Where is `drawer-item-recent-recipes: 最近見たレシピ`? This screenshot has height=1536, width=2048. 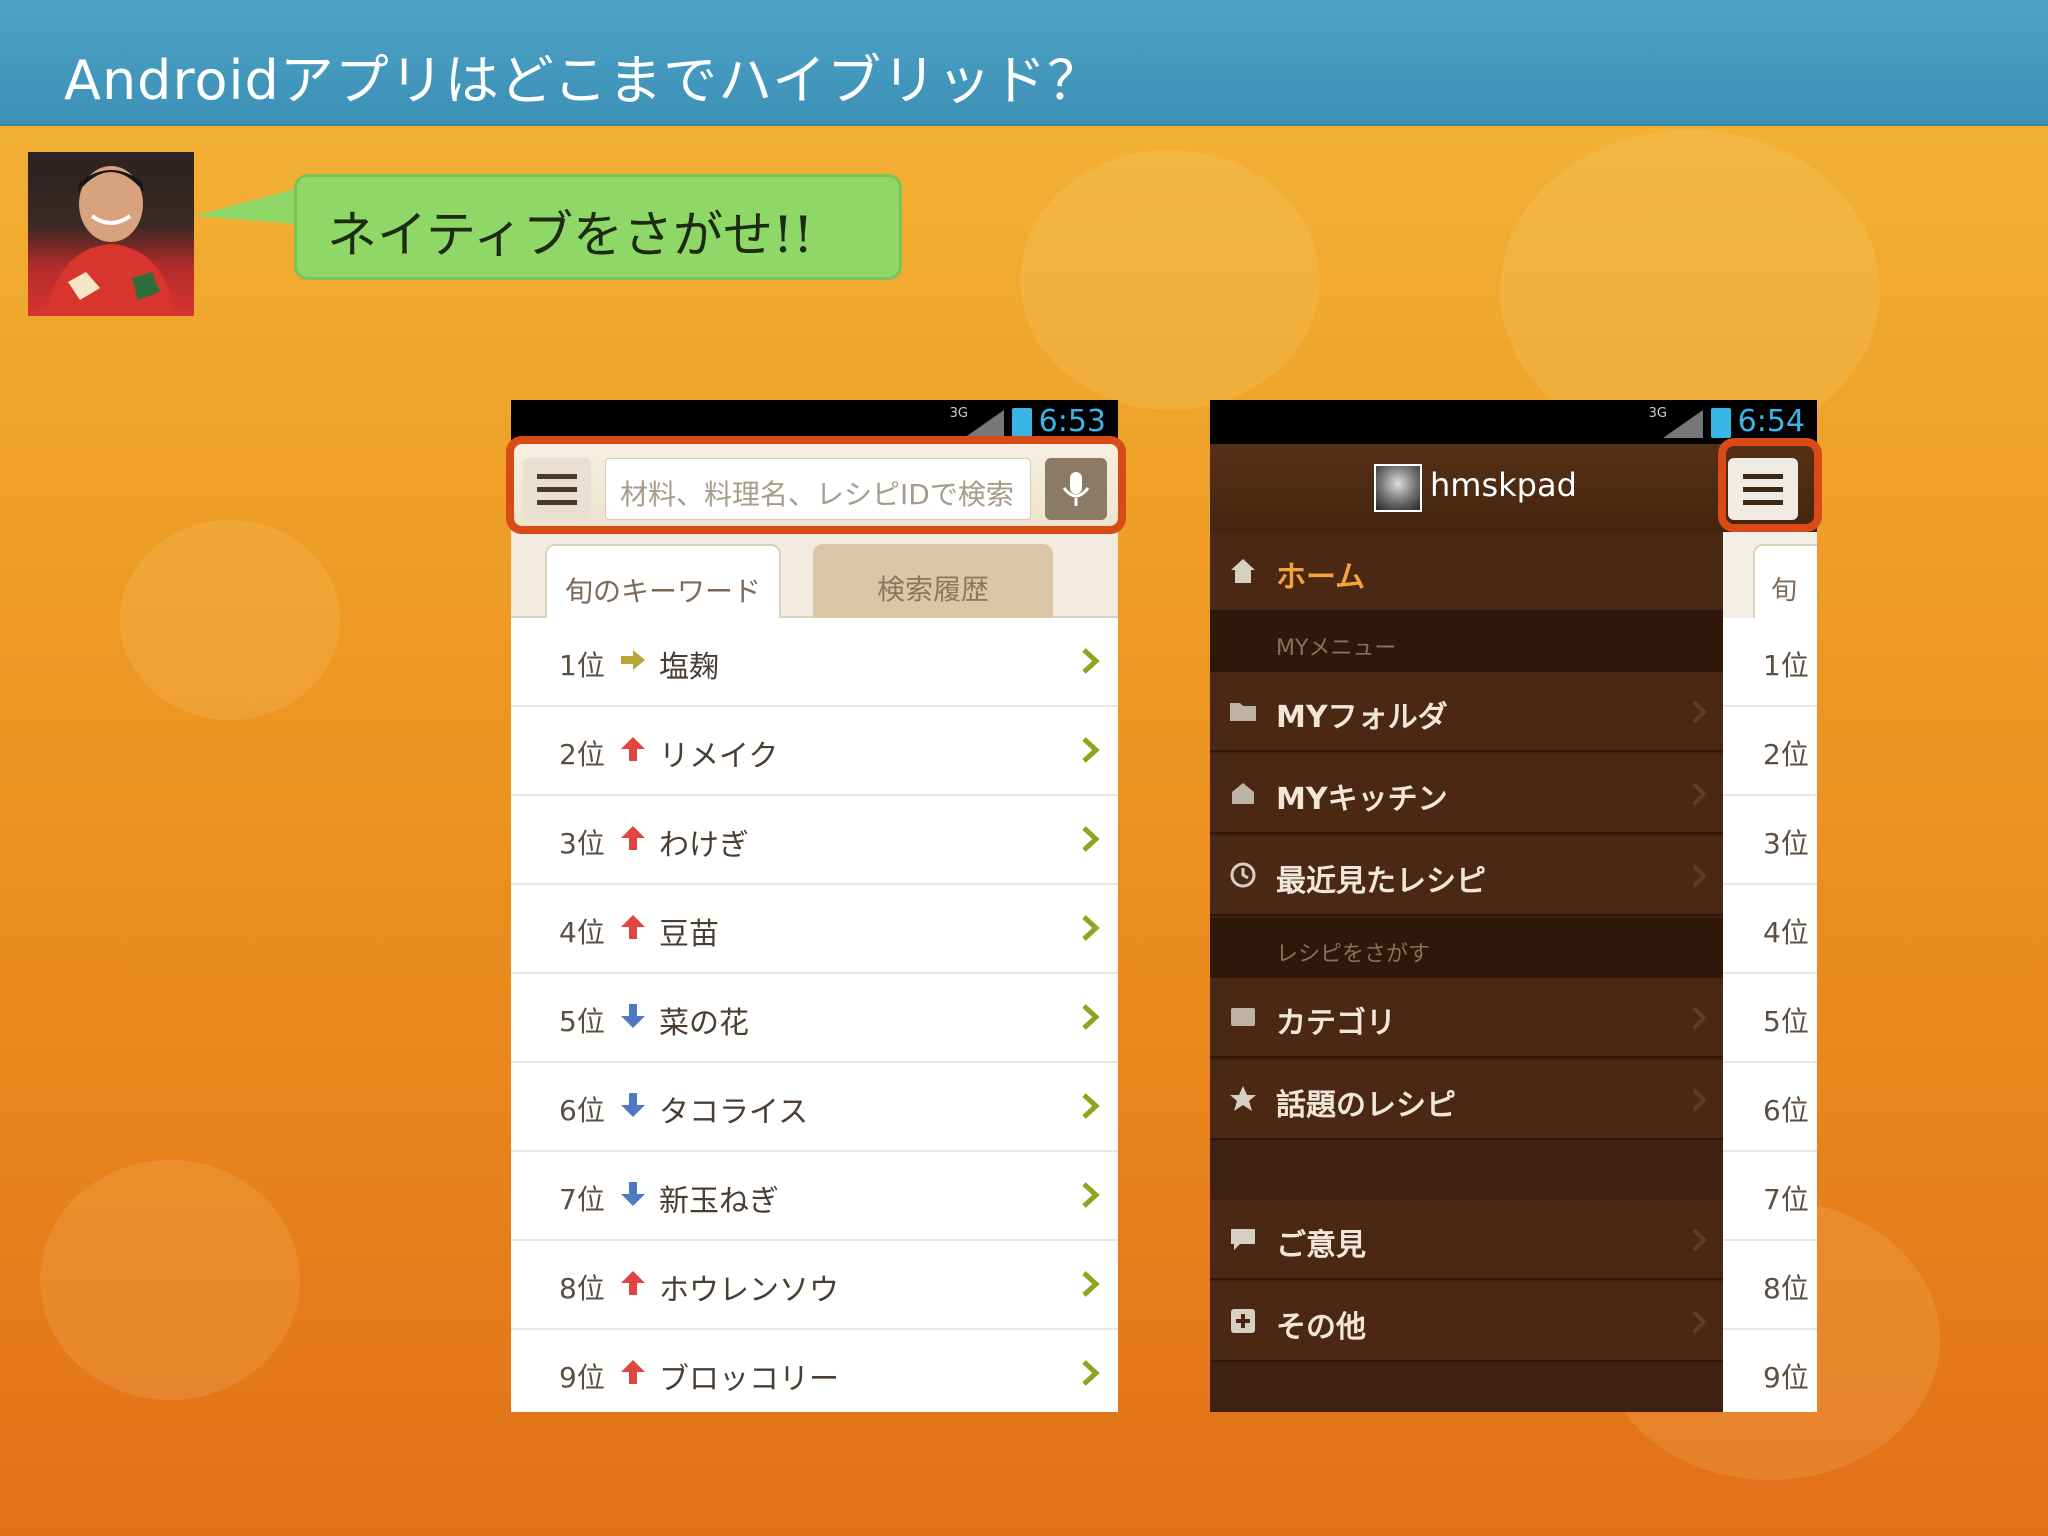 drawer-item-recent-recipes: 最近見たレシピ is located at coordinates (1466, 876).